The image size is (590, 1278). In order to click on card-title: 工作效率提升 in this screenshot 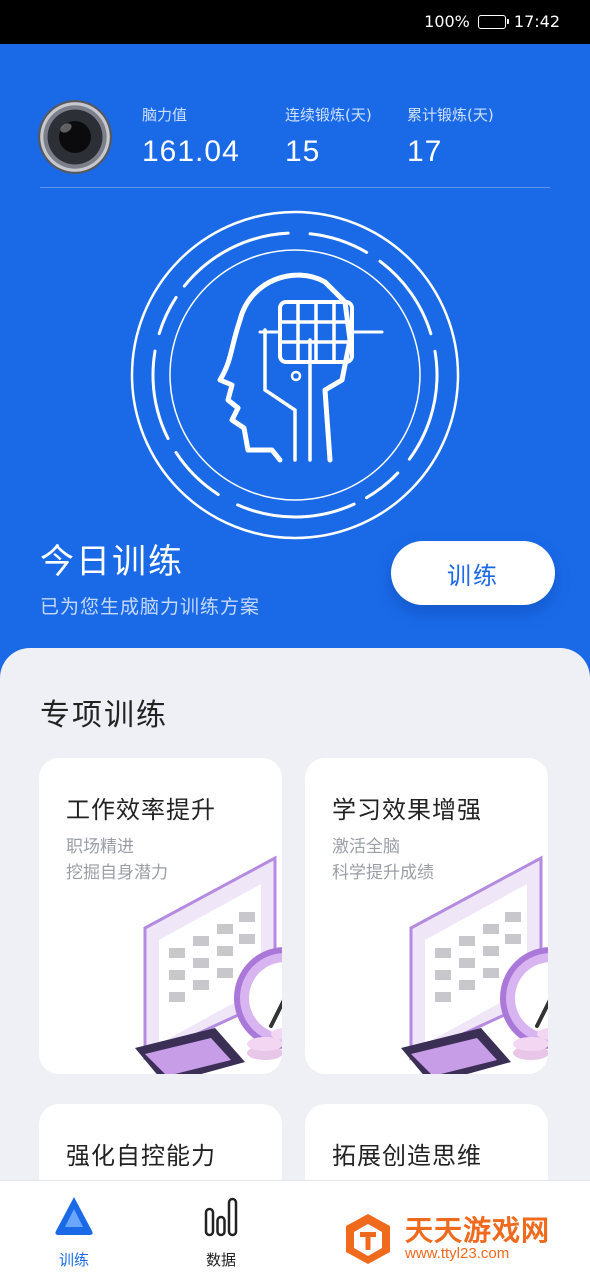, I will do `click(141, 810)`.